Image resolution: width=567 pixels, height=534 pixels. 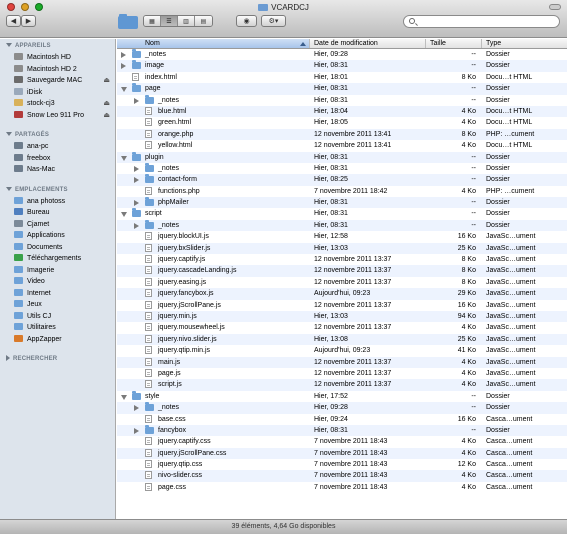 I want to click on sidebar-item: Utils CJ, so click(x=57, y=317).